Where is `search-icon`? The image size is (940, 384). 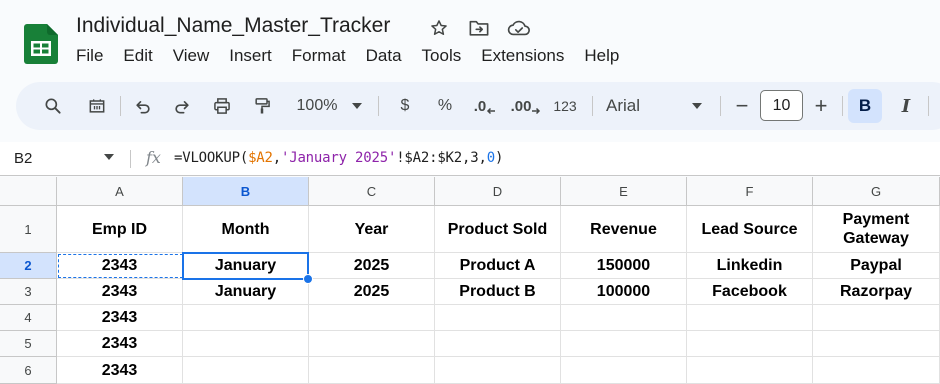 search-icon is located at coordinates (53, 106).